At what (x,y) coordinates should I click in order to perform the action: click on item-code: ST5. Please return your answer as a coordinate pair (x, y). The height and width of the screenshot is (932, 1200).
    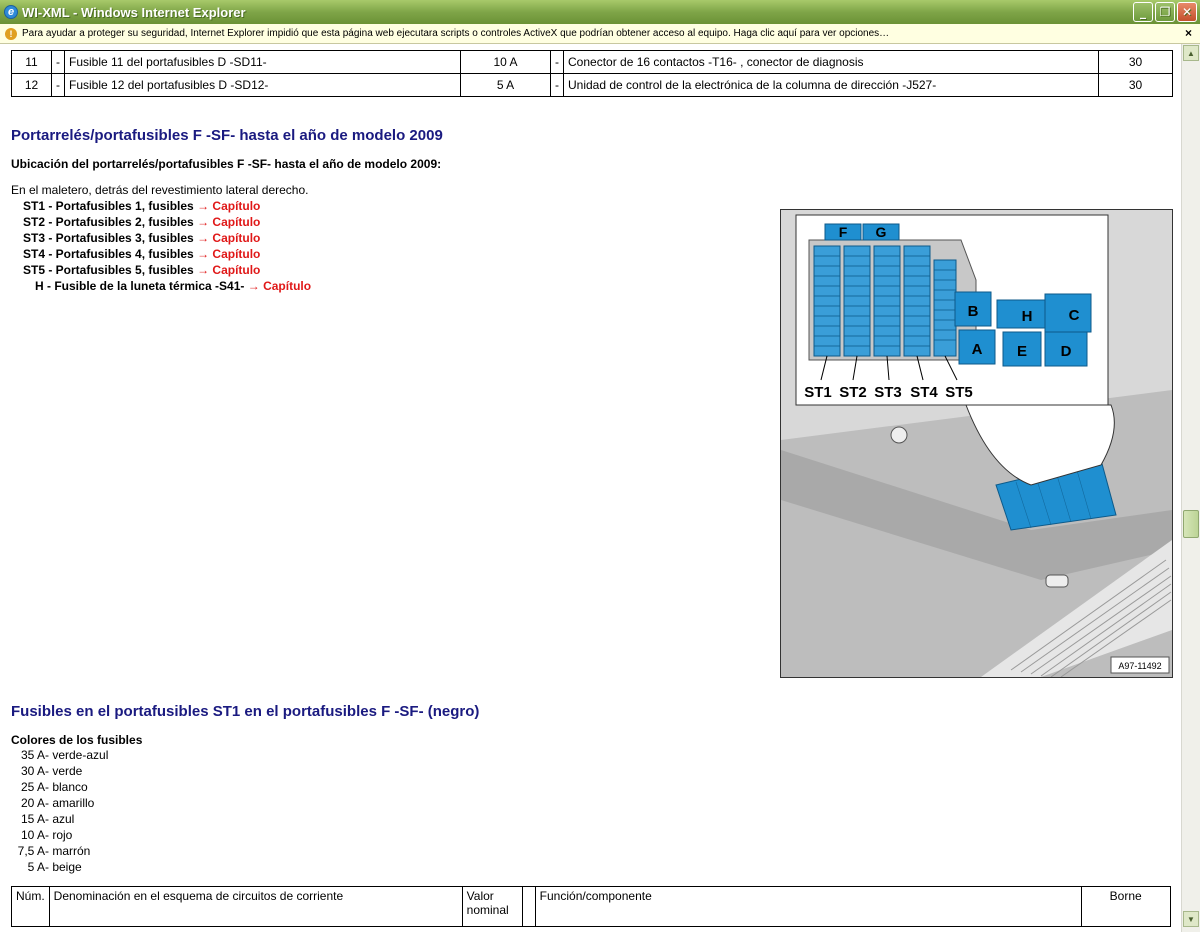
    Looking at the image, I should click on (34, 270).